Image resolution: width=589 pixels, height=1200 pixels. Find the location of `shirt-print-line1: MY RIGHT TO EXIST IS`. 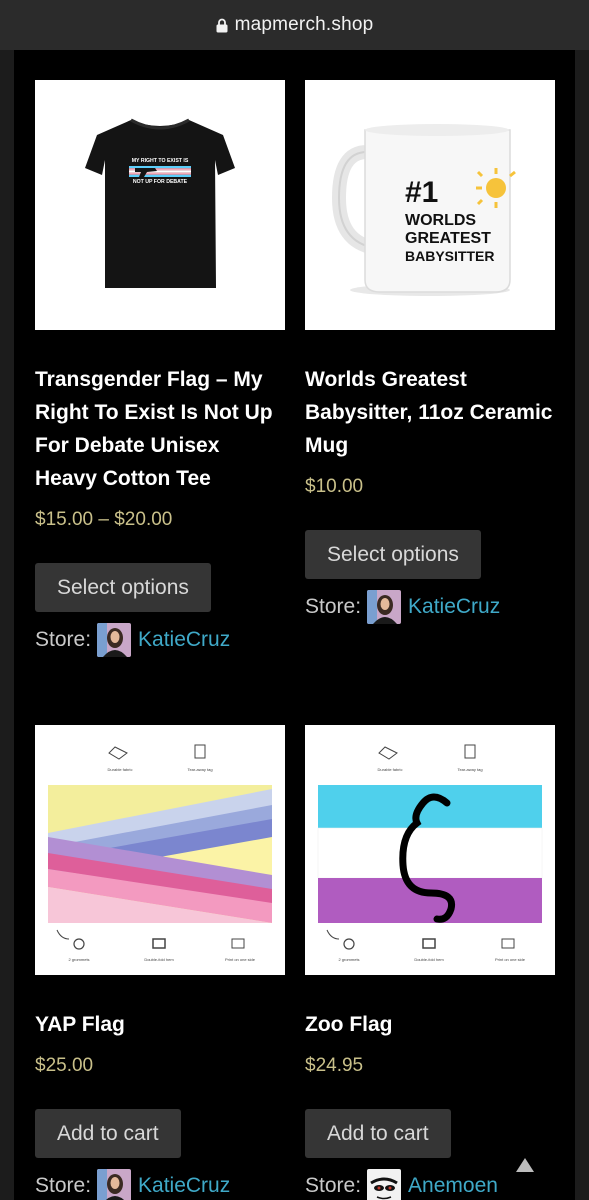

shirt-print-line1: MY RIGHT TO EXIST IS is located at coordinates (160, 161).